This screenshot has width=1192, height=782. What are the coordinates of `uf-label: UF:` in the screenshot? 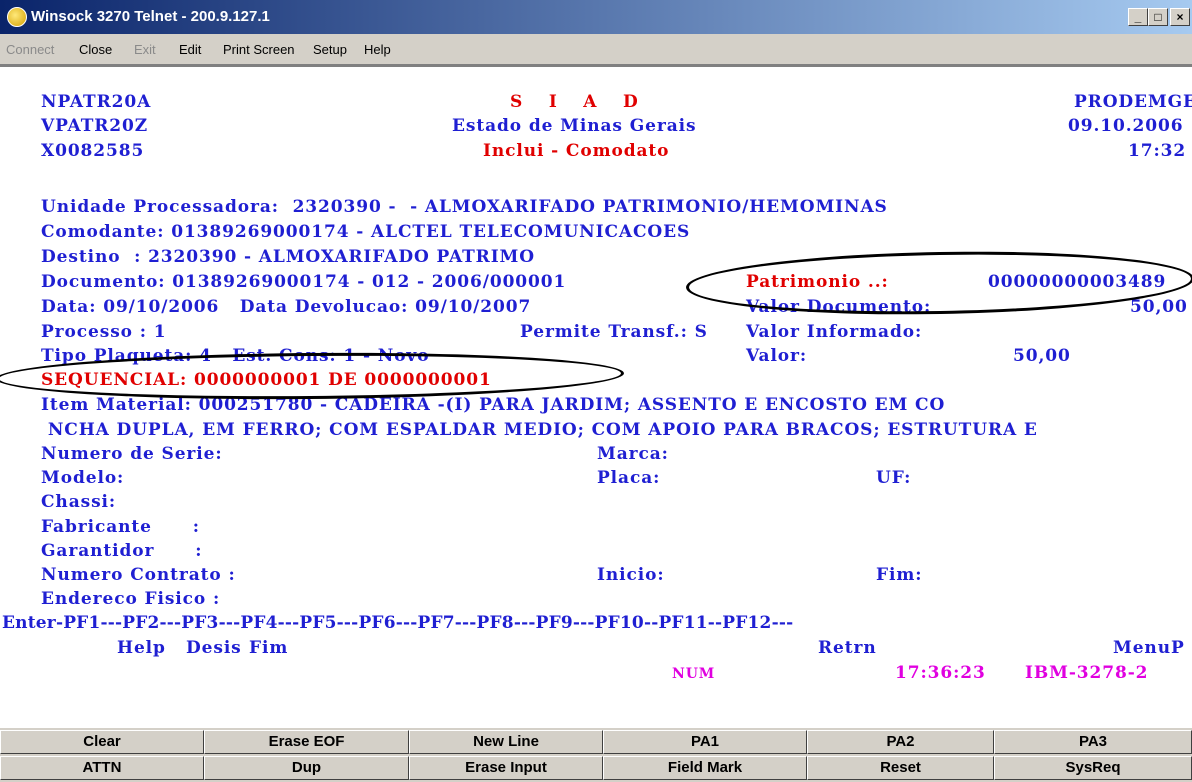 It's located at (894, 478).